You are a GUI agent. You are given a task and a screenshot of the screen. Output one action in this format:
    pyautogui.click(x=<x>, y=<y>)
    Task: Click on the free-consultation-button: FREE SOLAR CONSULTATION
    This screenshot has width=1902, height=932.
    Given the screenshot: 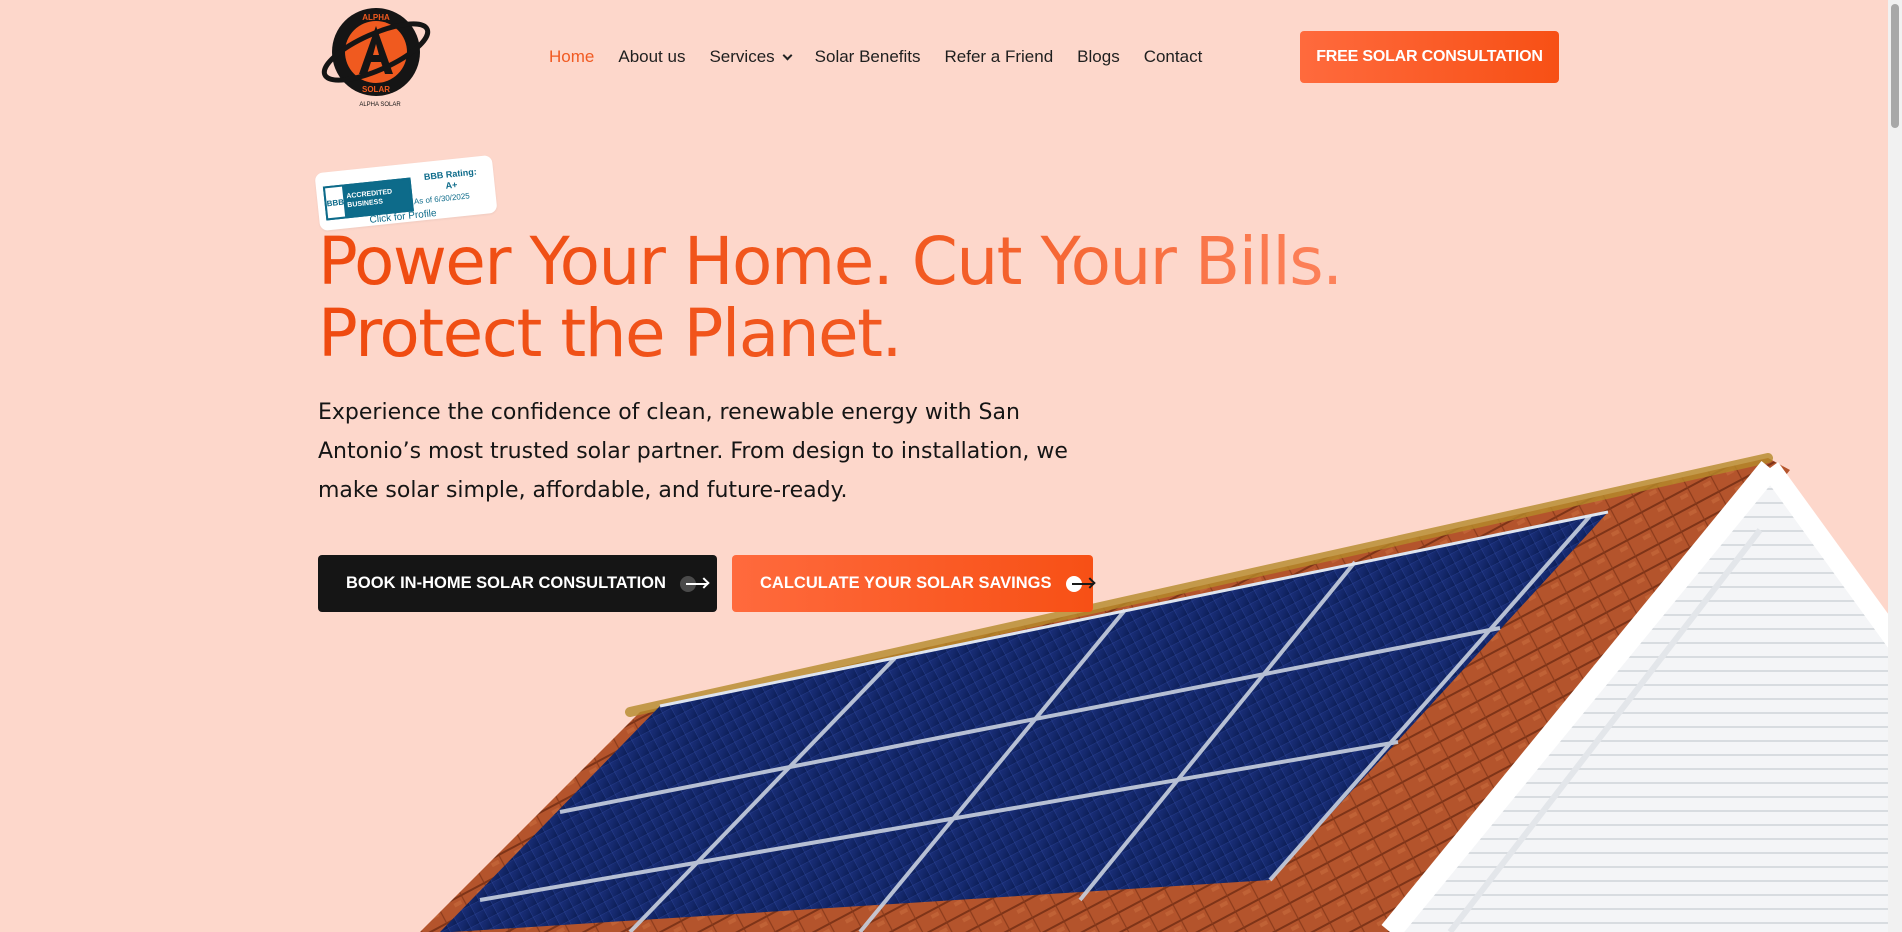 What is the action you would take?
    pyautogui.click(x=1429, y=57)
    